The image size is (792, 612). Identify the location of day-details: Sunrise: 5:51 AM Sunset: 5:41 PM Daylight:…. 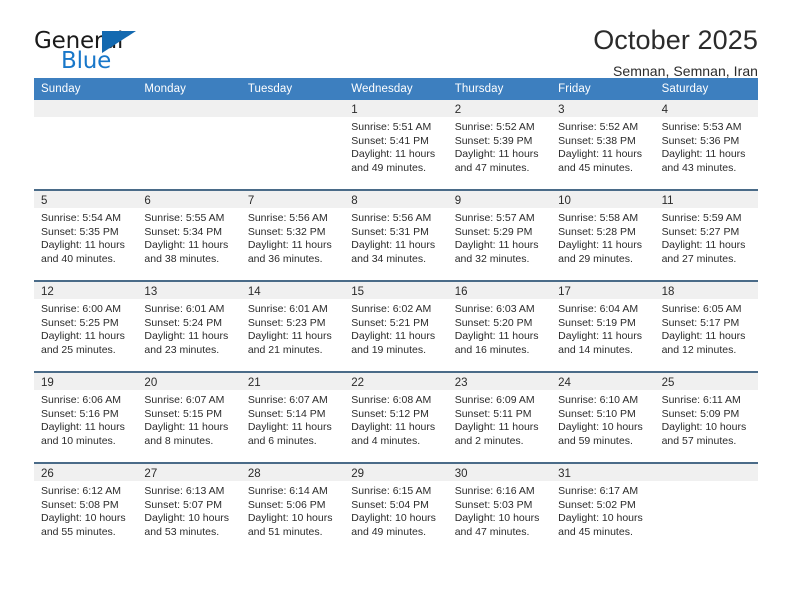
(395, 146).